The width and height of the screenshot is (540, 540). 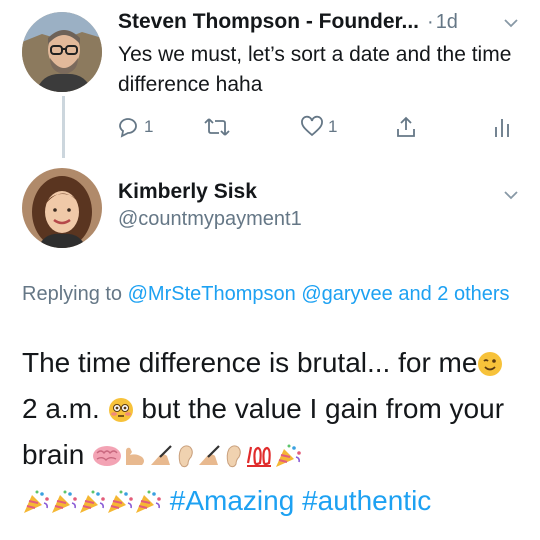 I want to click on reply-count: 1, so click(x=149, y=126).